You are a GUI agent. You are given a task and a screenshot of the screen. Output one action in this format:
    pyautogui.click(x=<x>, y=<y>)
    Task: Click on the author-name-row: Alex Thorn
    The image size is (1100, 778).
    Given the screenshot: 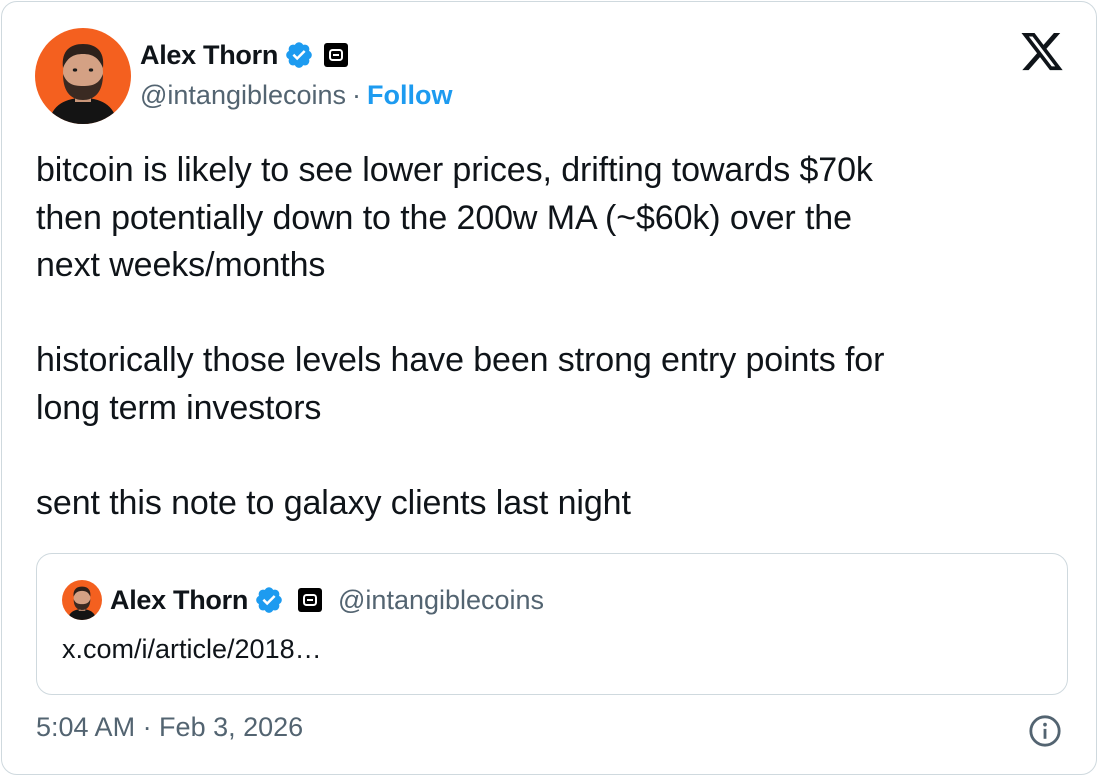 What is the action you would take?
    pyautogui.click(x=244, y=55)
    